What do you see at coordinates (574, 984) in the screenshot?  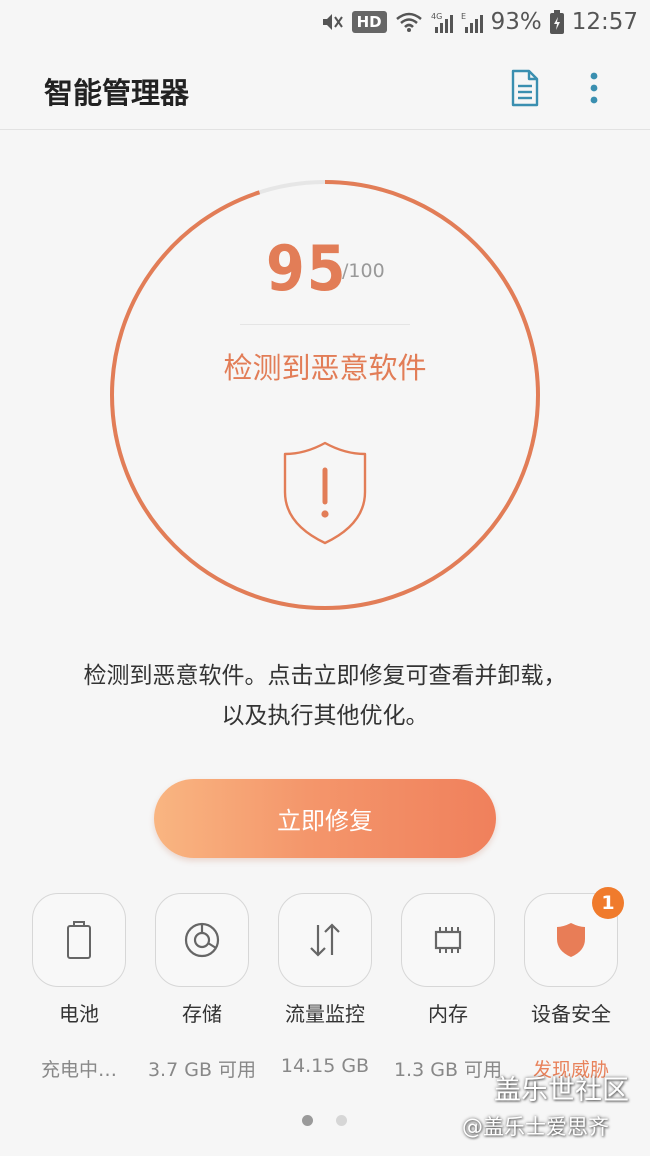 I see `tile-device-security: 1 设备安全 发现威胁` at bounding box center [574, 984].